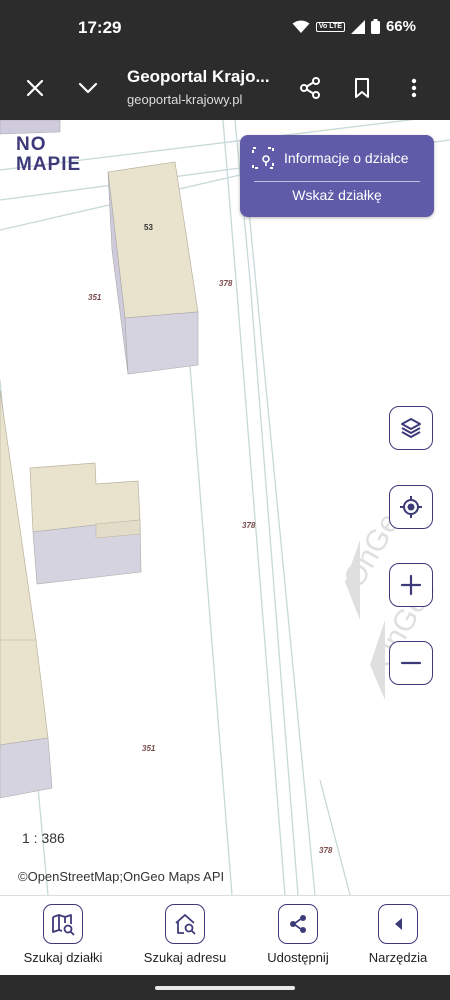 This screenshot has width=450, height=1000. What do you see at coordinates (100, 27) in the screenshot?
I see `status-time: 17:29` at bounding box center [100, 27].